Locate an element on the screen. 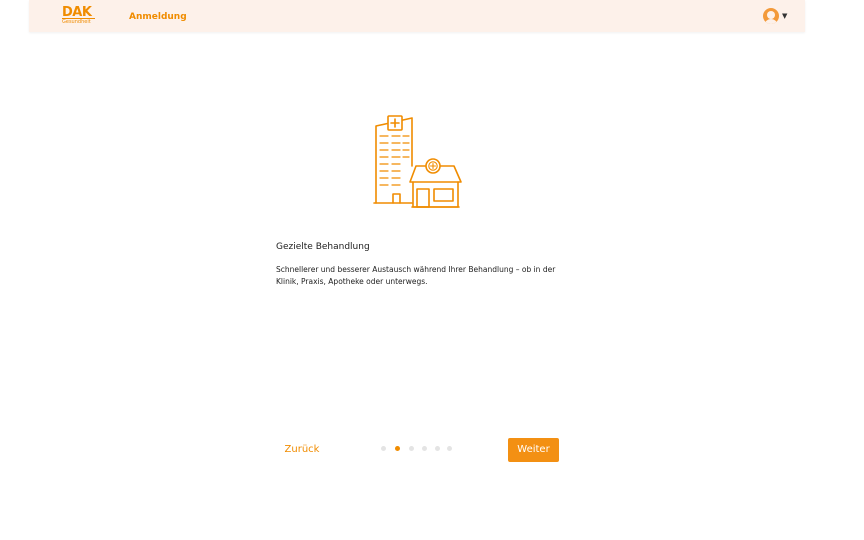  profile-menu: ▼ is located at coordinates (778, 16).